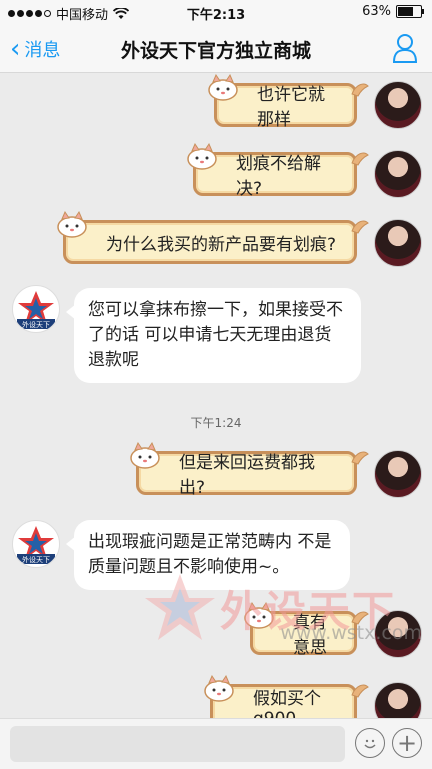 Image resolution: width=432 pixels, height=769 pixels. I want to click on message-text: 您可以拿抹布擦一下，如果接受不了的话 可以申请七天无理由退货退款呢, so click(215, 335).